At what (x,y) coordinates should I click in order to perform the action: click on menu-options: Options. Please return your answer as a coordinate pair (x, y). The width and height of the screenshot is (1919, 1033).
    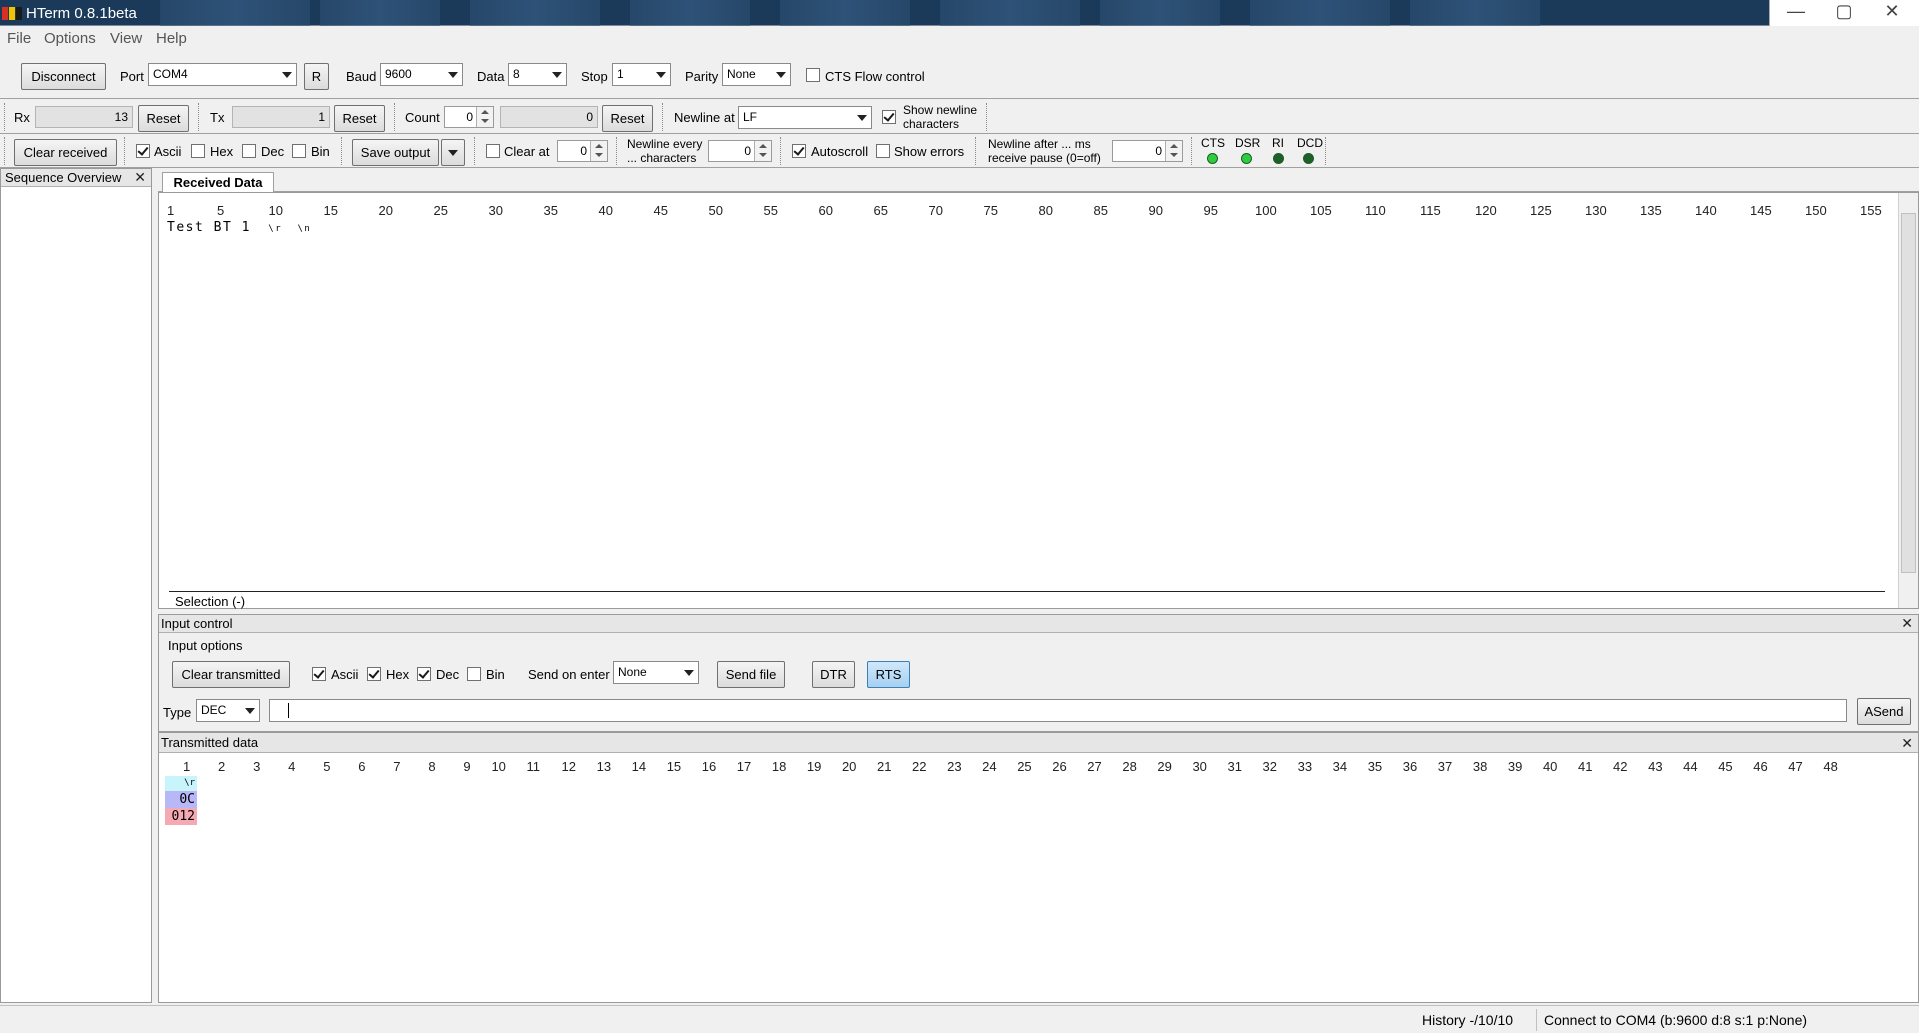
    Looking at the image, I should click on (70, 38).